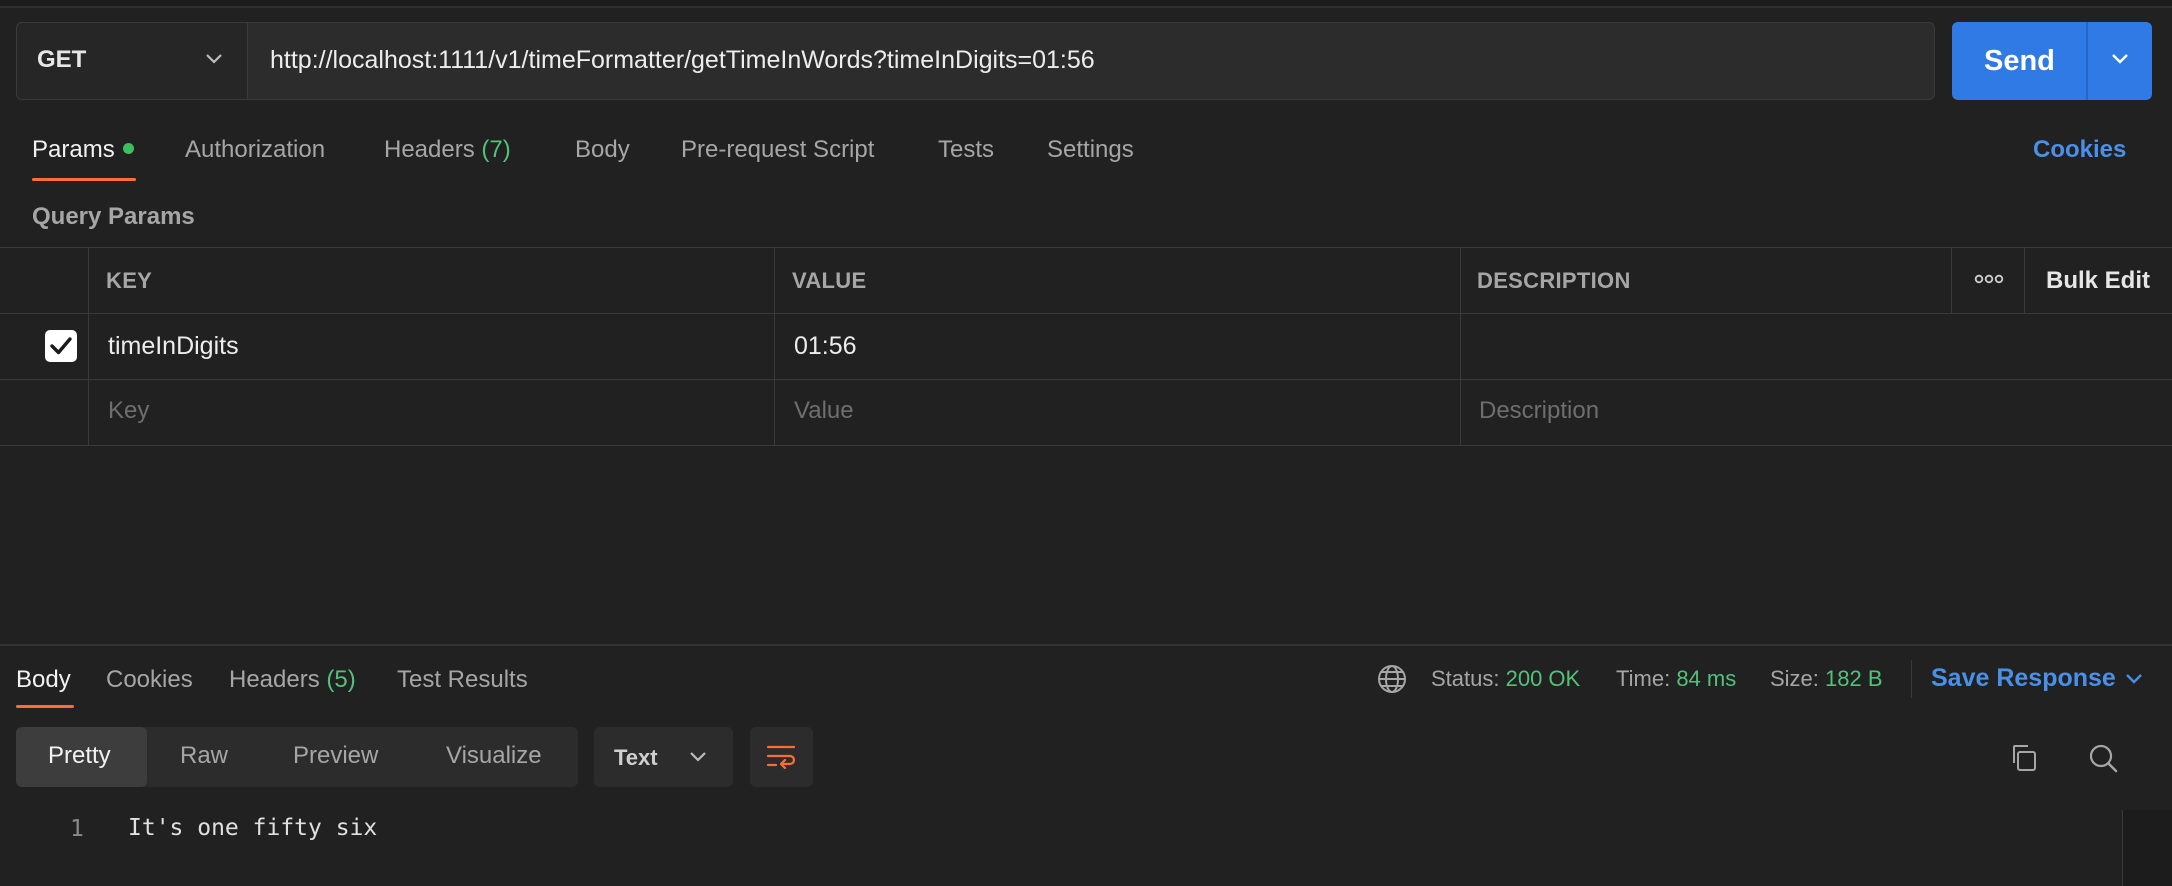 This screenshot has height=886, width=2172. What do you see at coordinates (129, 280) in the screenshot?
I see `column-header-key: KEY` at bounding box center [129, 280].